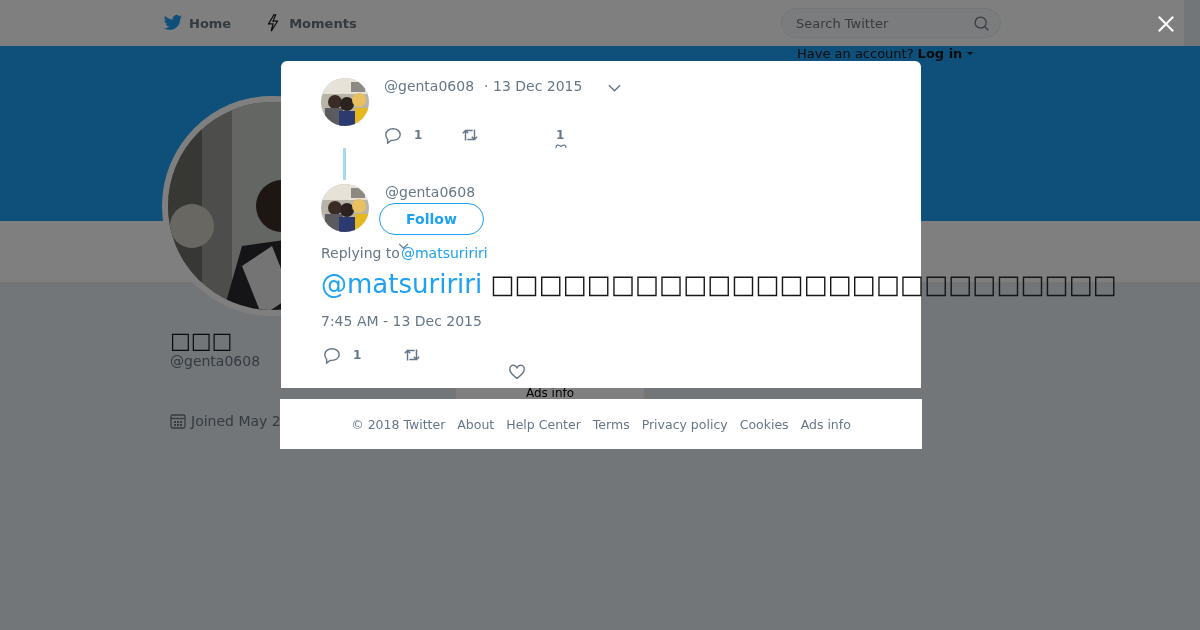 The height and width of the screenshot is (630, 1200). I want to click on chevron-down-icon, so click(615, 87).